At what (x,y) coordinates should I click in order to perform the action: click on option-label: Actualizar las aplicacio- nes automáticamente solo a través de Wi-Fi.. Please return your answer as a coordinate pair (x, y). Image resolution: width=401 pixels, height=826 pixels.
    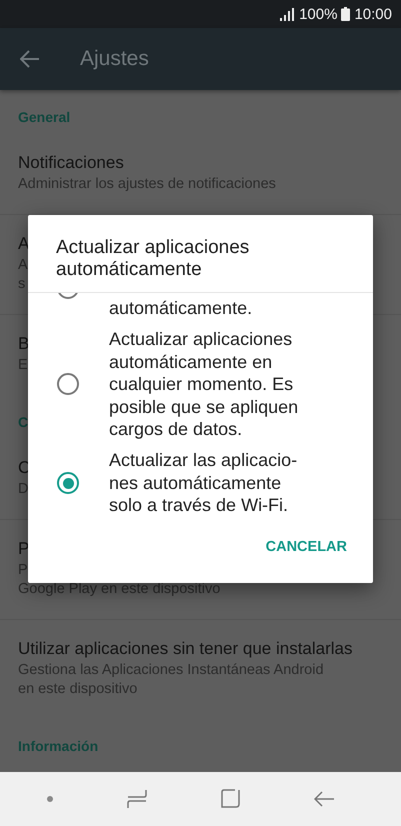
    Looking at the image, I should click on (203, 483).